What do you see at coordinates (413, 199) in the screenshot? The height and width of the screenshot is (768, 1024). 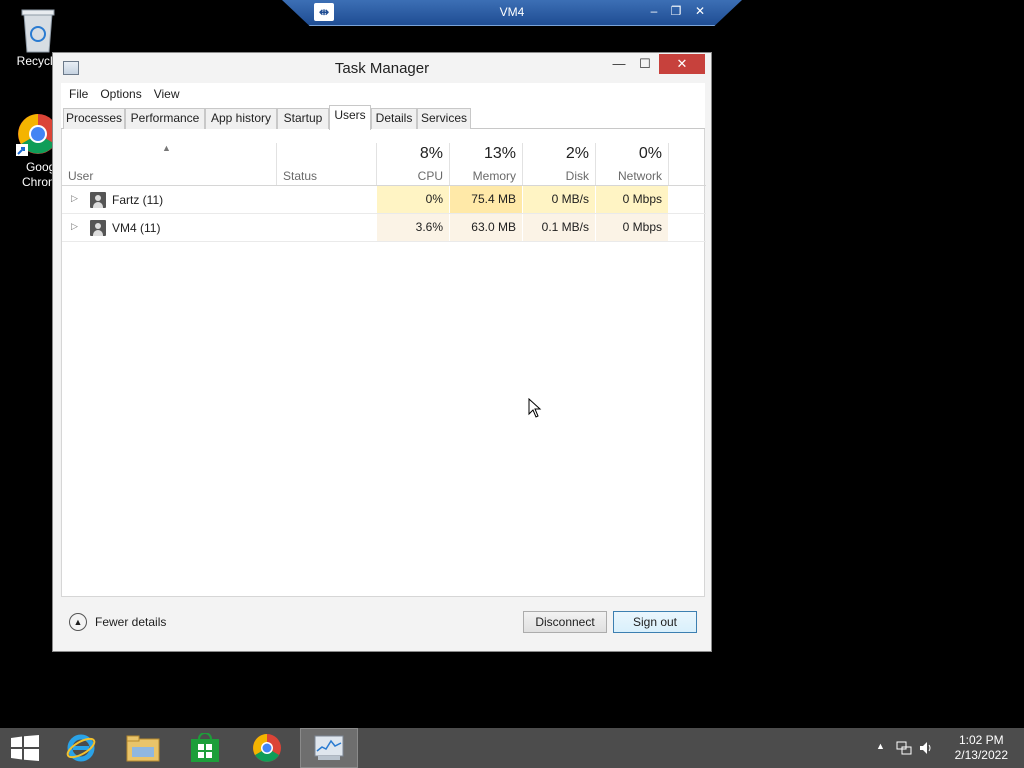 I see `cpu-value: 0%` at bounding box center [413, 199].